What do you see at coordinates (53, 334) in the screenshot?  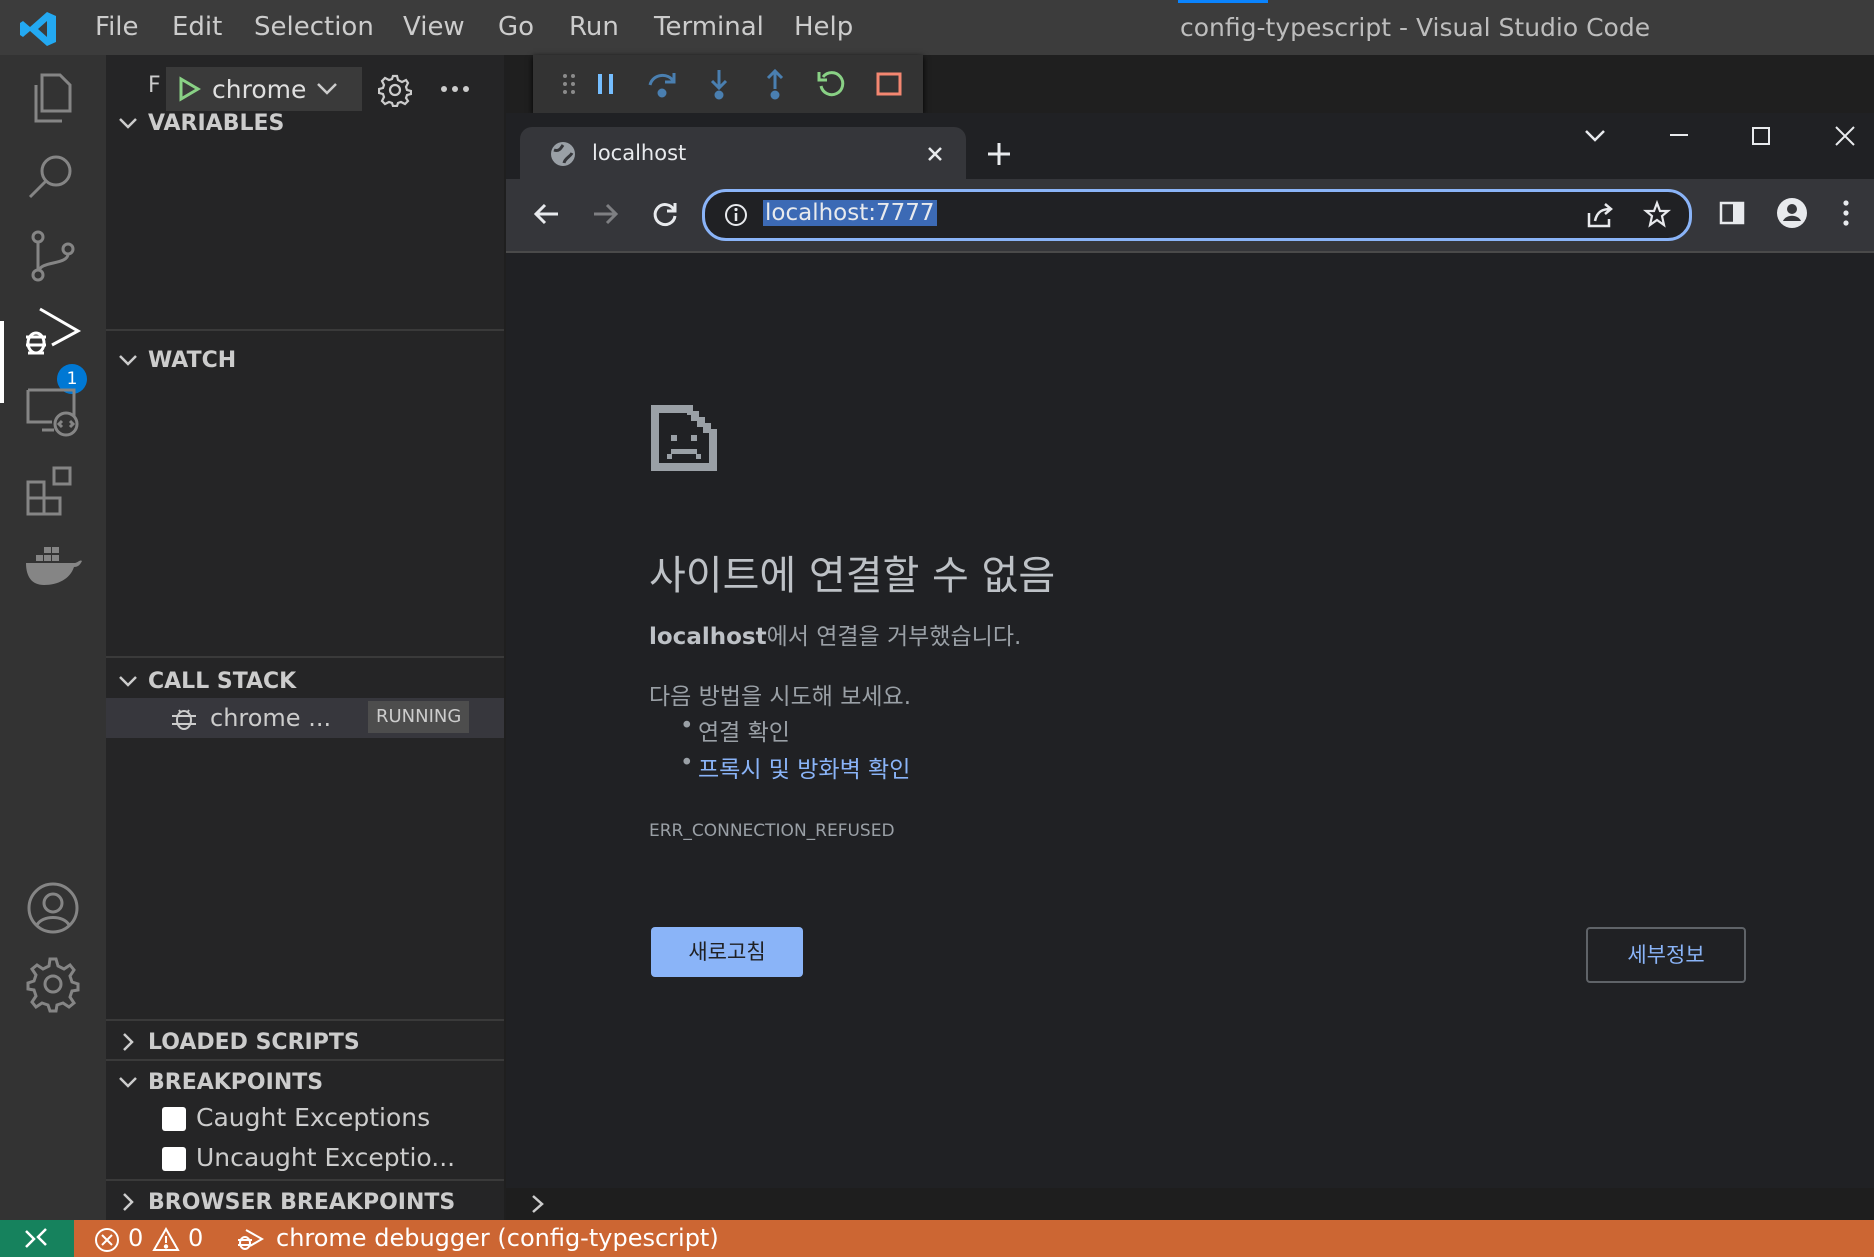 I see `run-debug-icon` at bounding box center [53, 334].